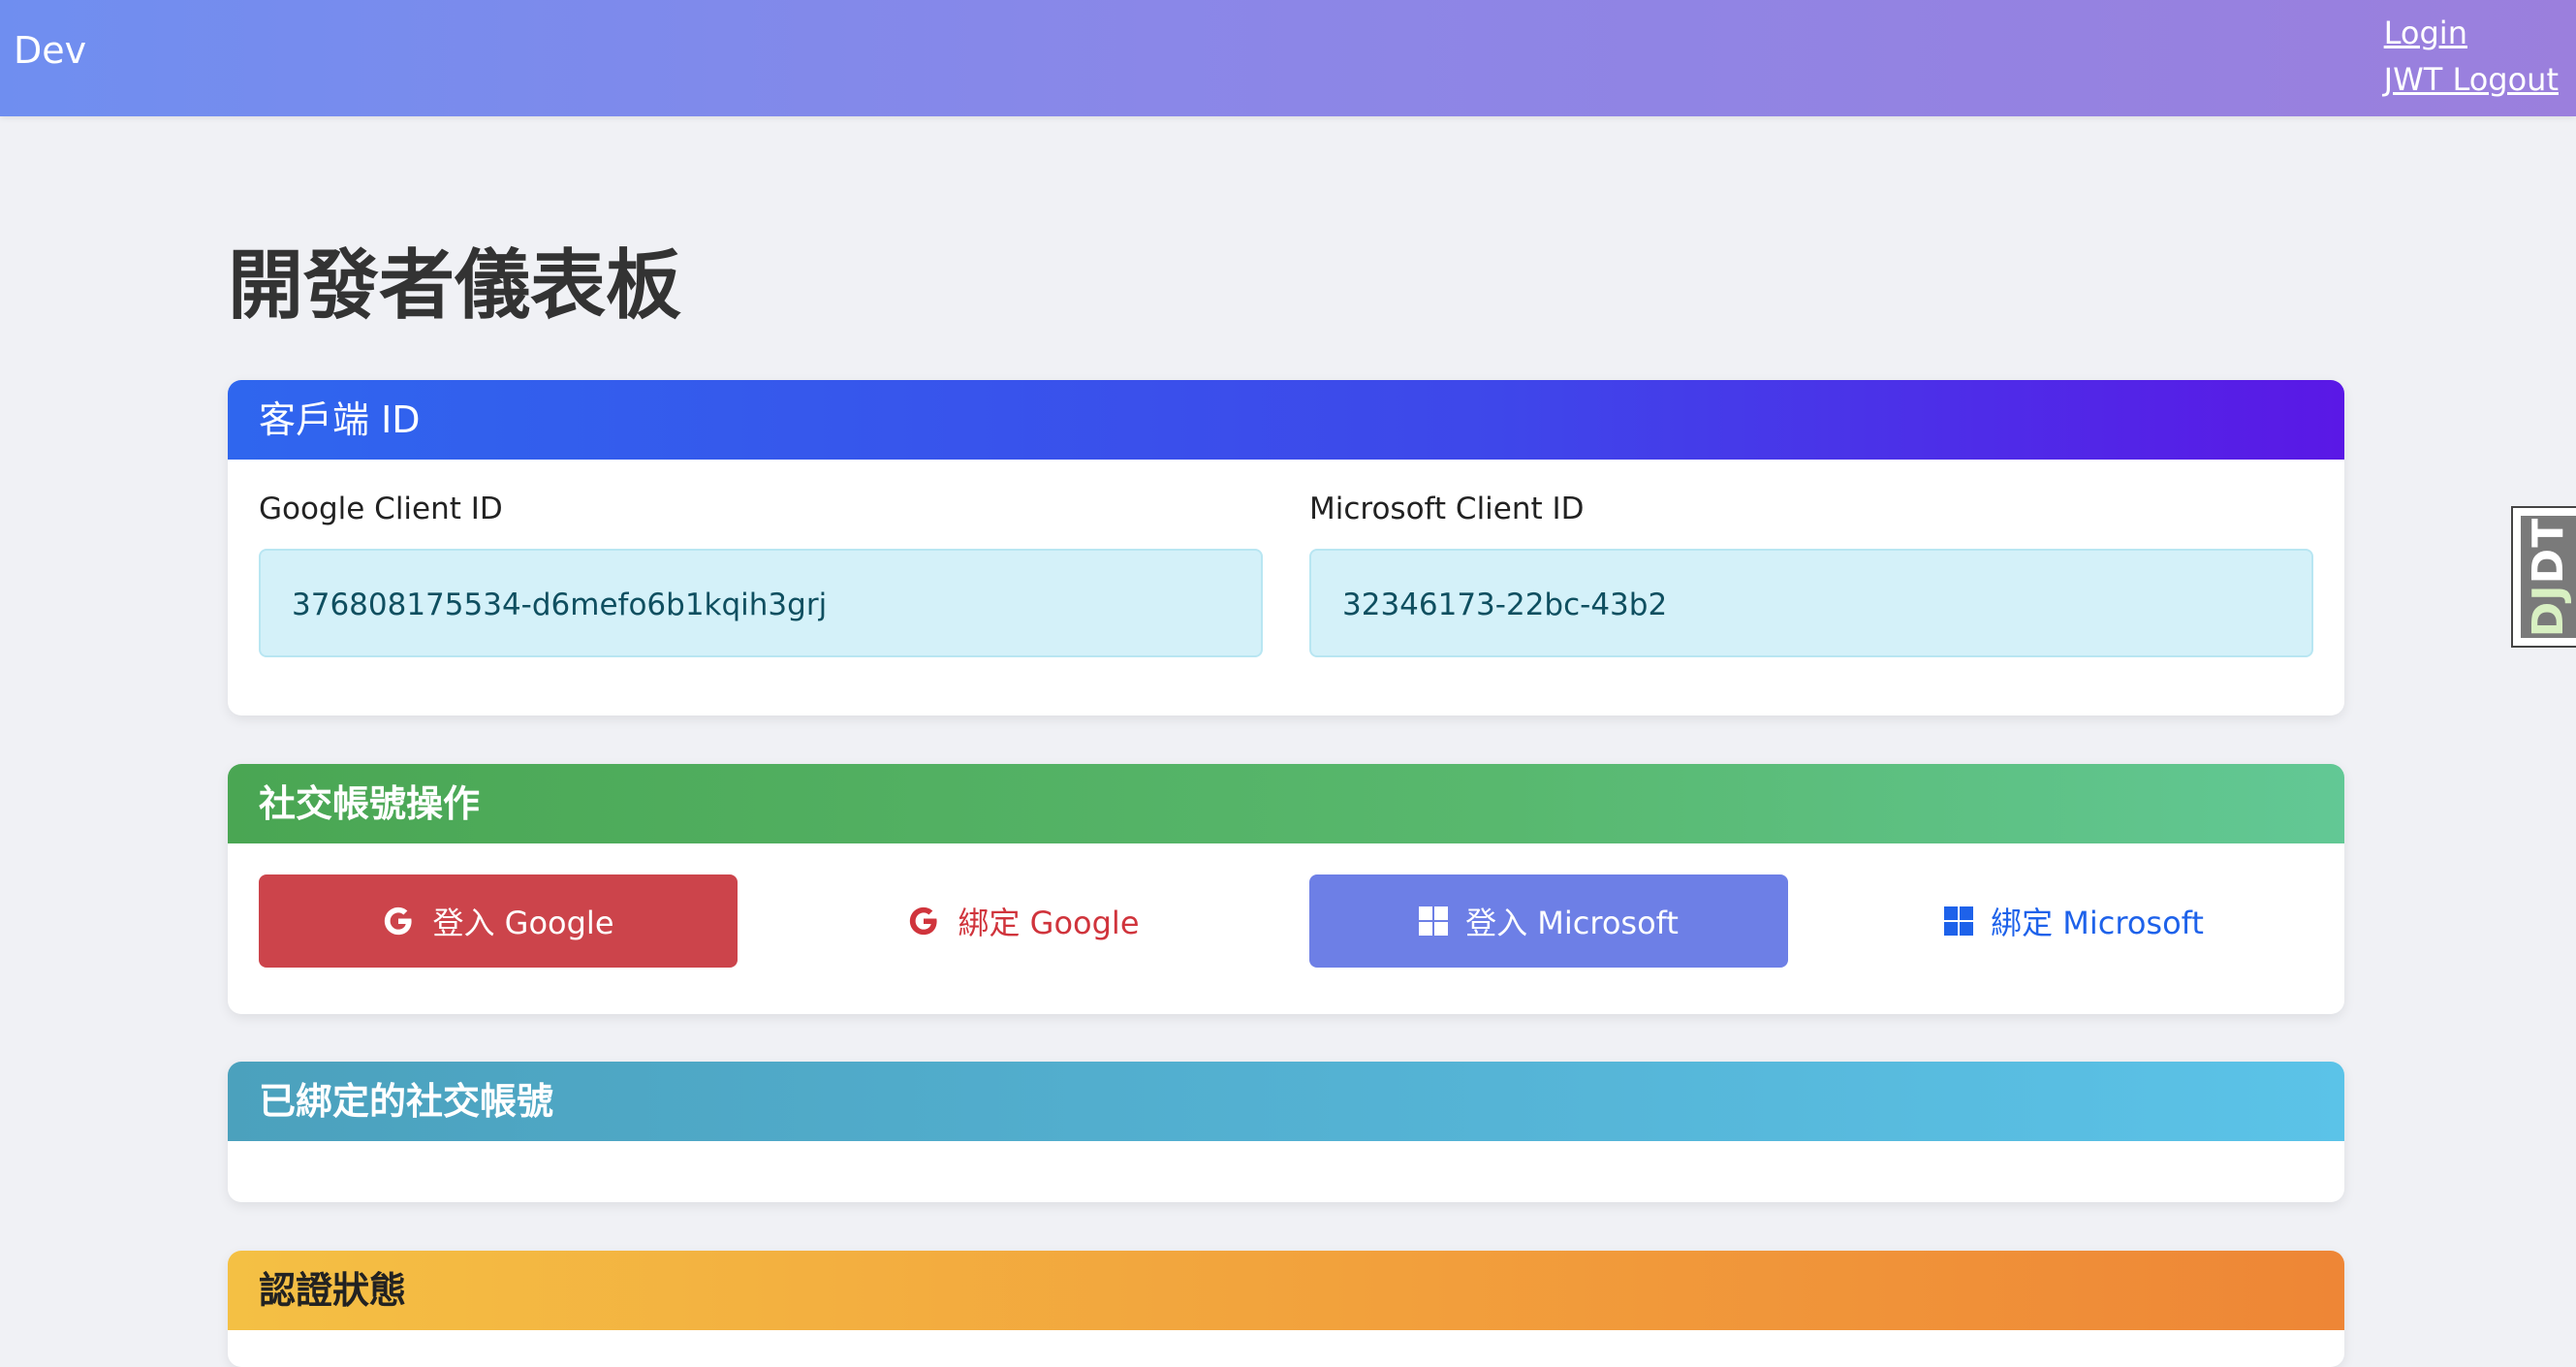  I want to click on google-client-id-value: 376808175534-d6mefo6b1kqih3grj, so click(761, 603).